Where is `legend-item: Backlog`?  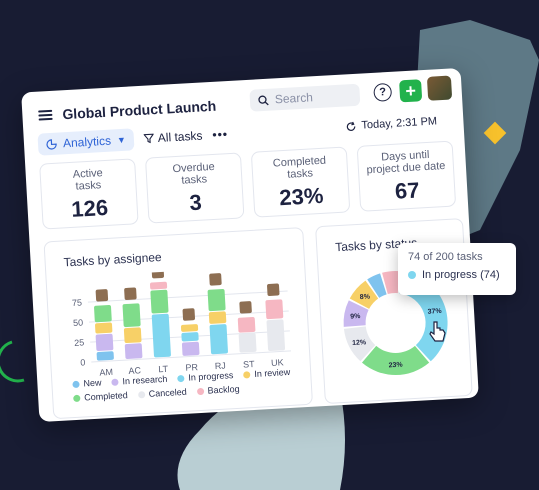
legend-item: Backlog is located at coordinates (218, 390).